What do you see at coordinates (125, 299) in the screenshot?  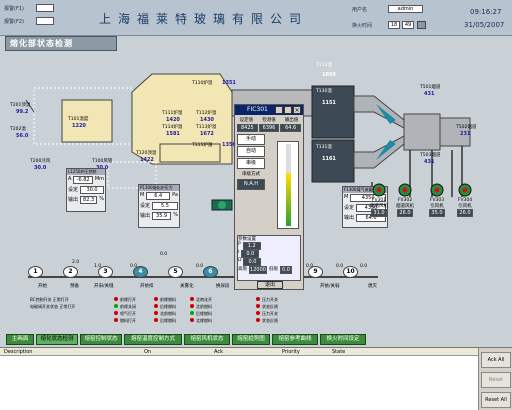 I see `status-item: 前缘打开` at bounding box center [125, 299].